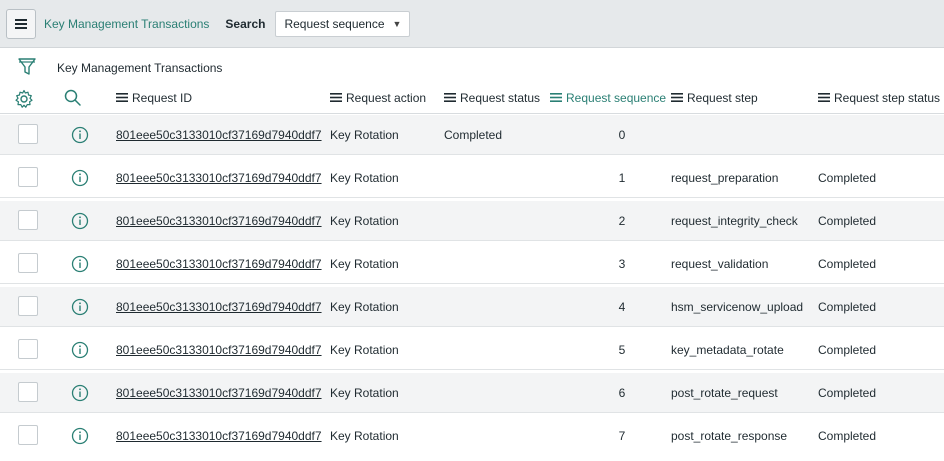  What do you see at coordinates (386, 98) in the screenshot?
I see `column-label: Request action` at bounding box center [386, 98].